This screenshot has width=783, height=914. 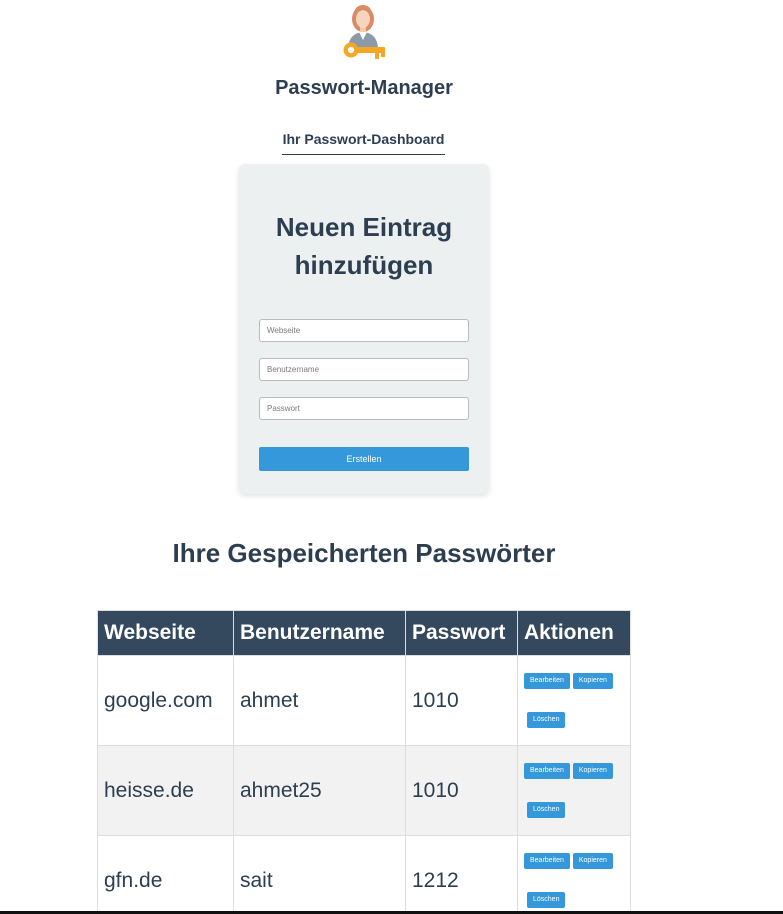 What do you see at coordinates (165, 700) in the screenshot?
I see `cell-website: google.com` at bounding box center [165, 700].